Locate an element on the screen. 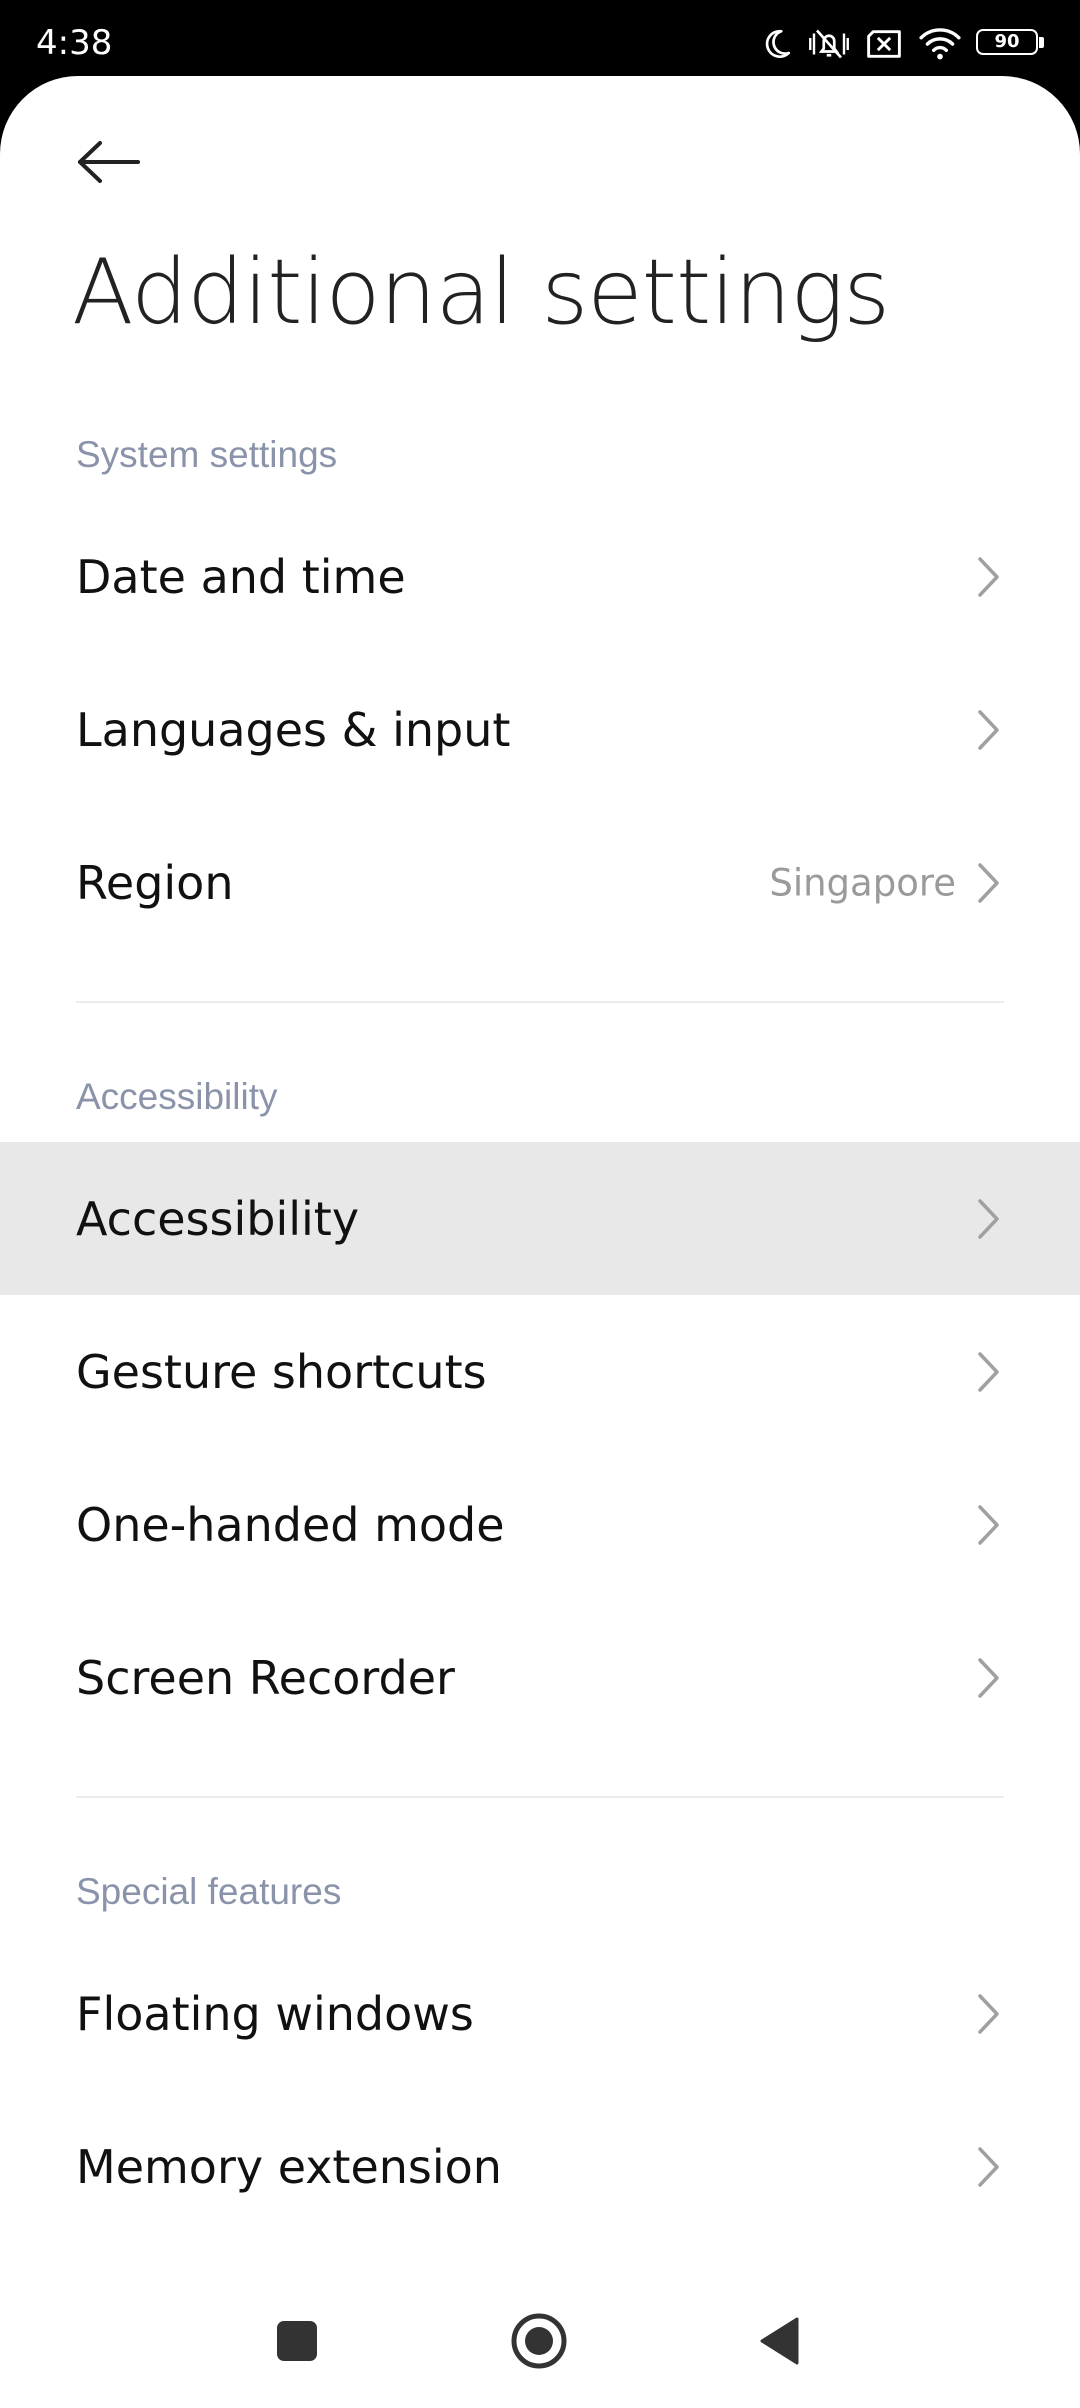 The height and width of the screenshot is (2408, 1080). row-label: Screen Recorder is located at coordinates (265, 1677).